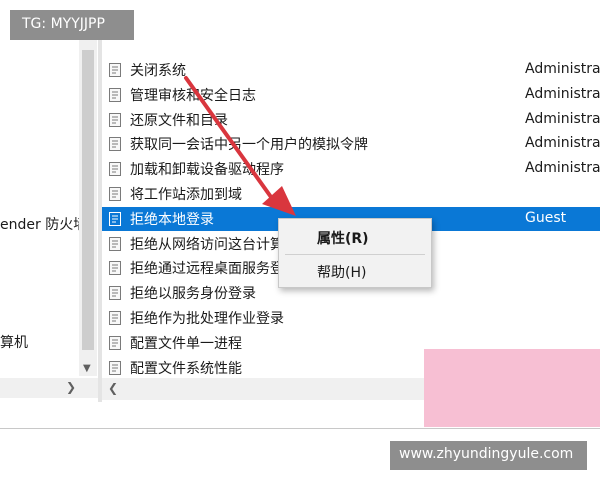  What do you see at coordinates (351, 95) in the screenshot?
I see `table-row: 管理审核和安全日志 Administra` at bounding box center [351, 95].